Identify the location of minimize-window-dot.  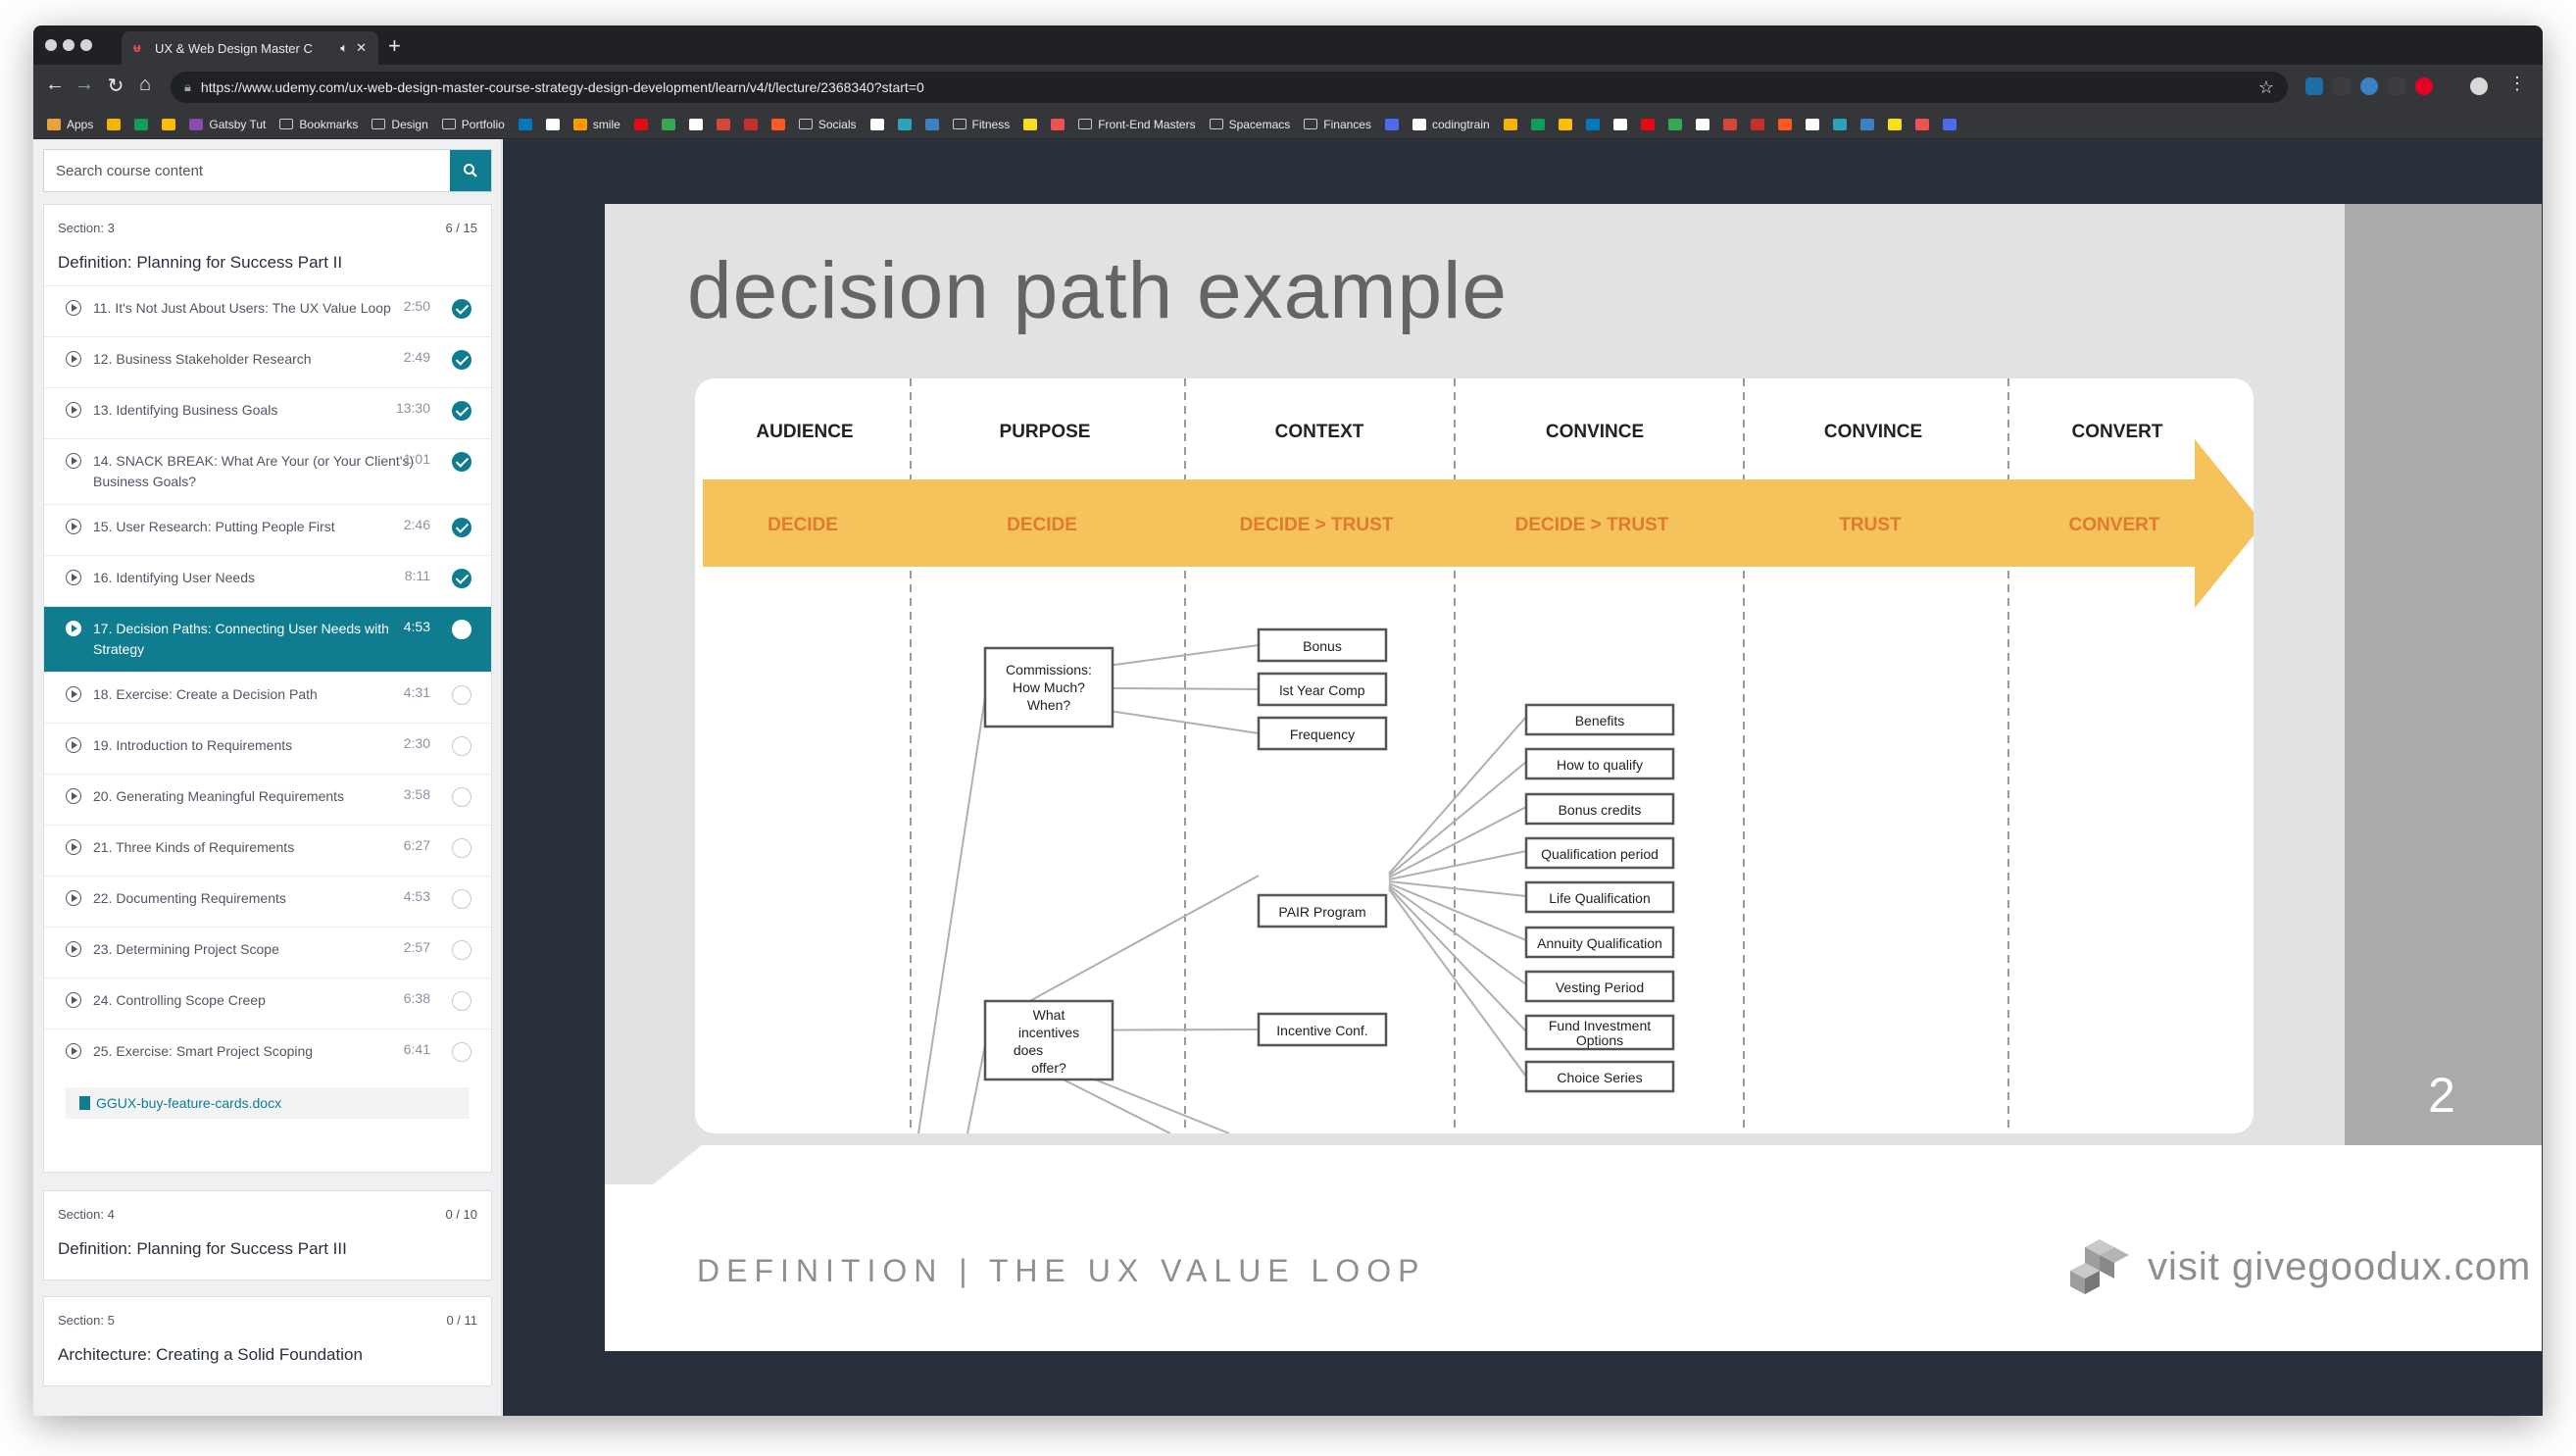
(68, 45).